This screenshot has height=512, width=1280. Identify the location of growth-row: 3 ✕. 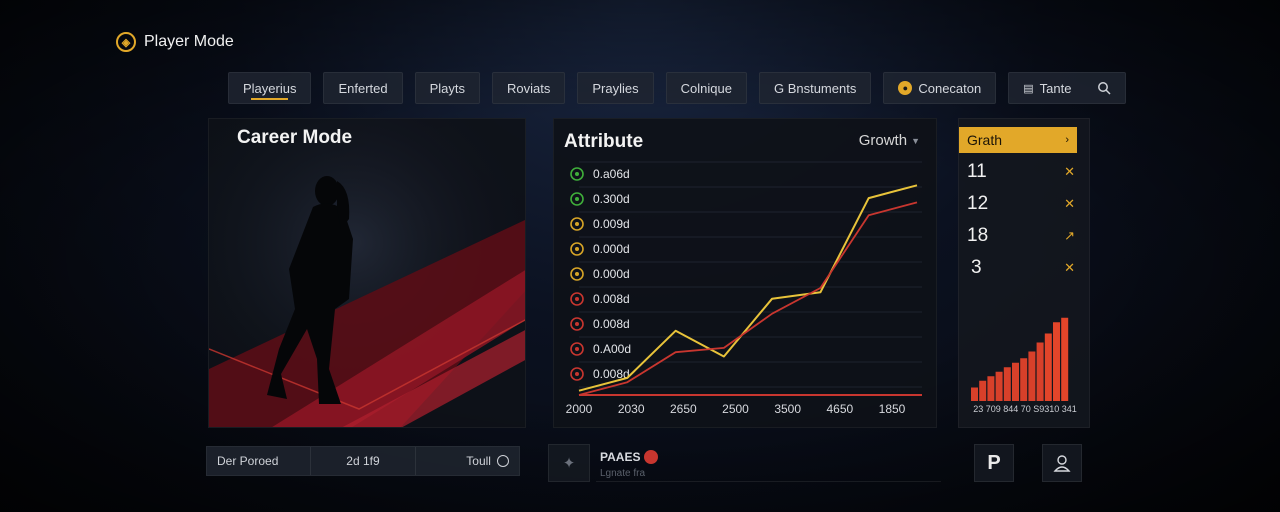
(1021, 268).